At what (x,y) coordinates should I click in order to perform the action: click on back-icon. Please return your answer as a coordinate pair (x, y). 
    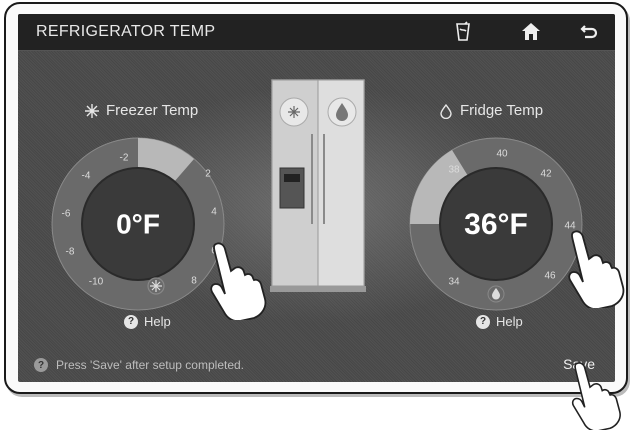
    Looking at the image, I should click on (588, 32).